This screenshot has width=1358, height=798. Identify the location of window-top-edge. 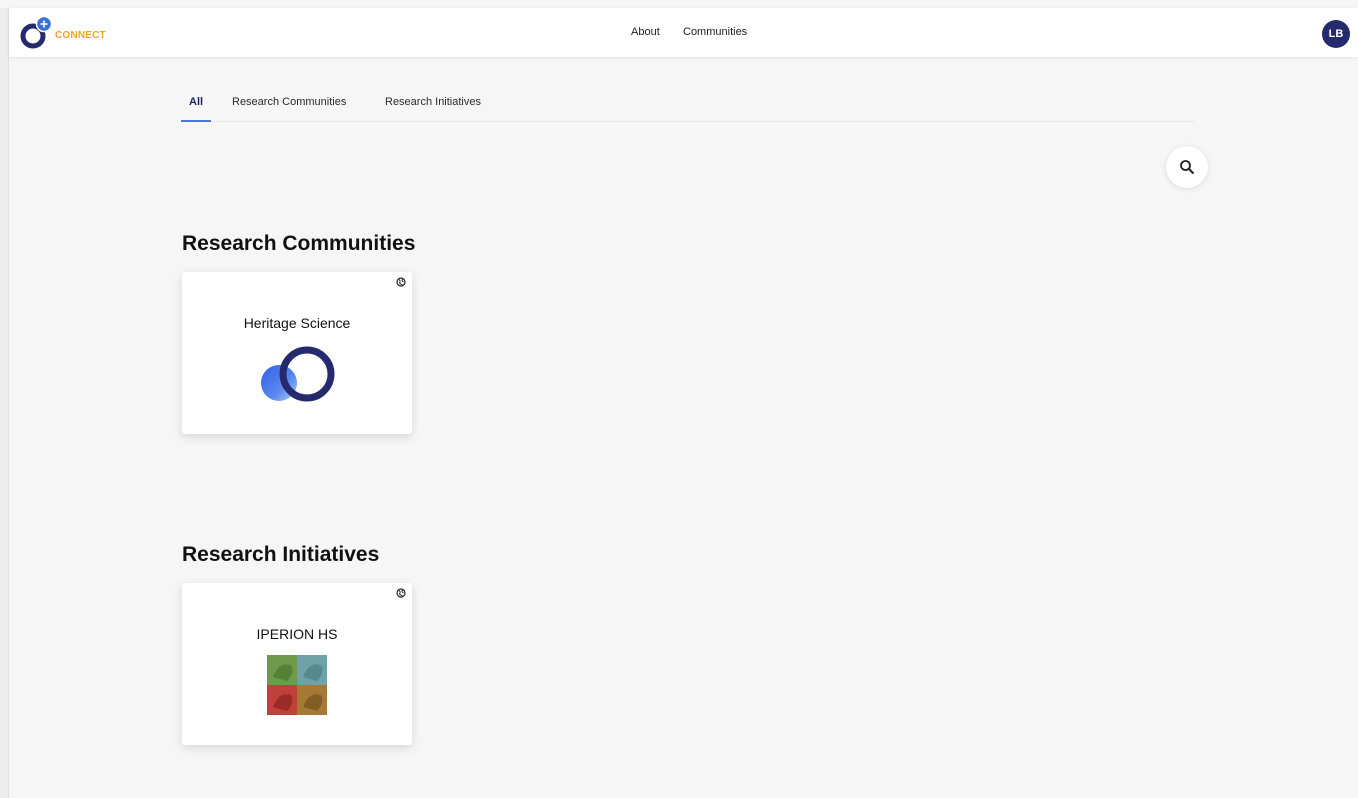
(679, 4).